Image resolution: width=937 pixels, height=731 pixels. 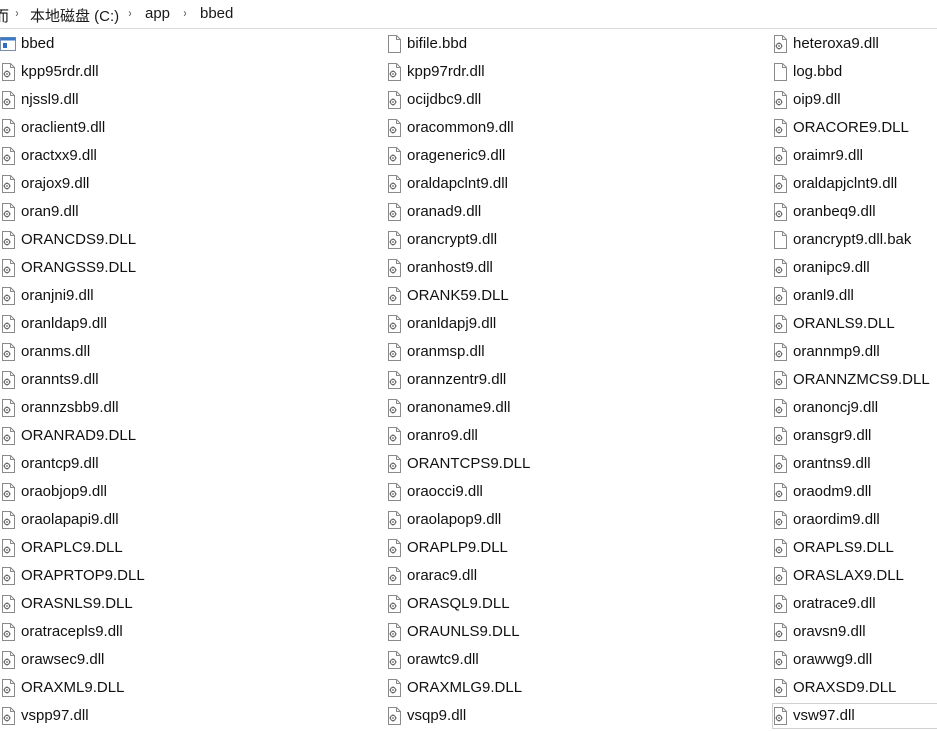 What do you see at coordinates (466, 44) in the screenshot?
I see `file-item: bifile.bbd` at bounding box center [466, 44].